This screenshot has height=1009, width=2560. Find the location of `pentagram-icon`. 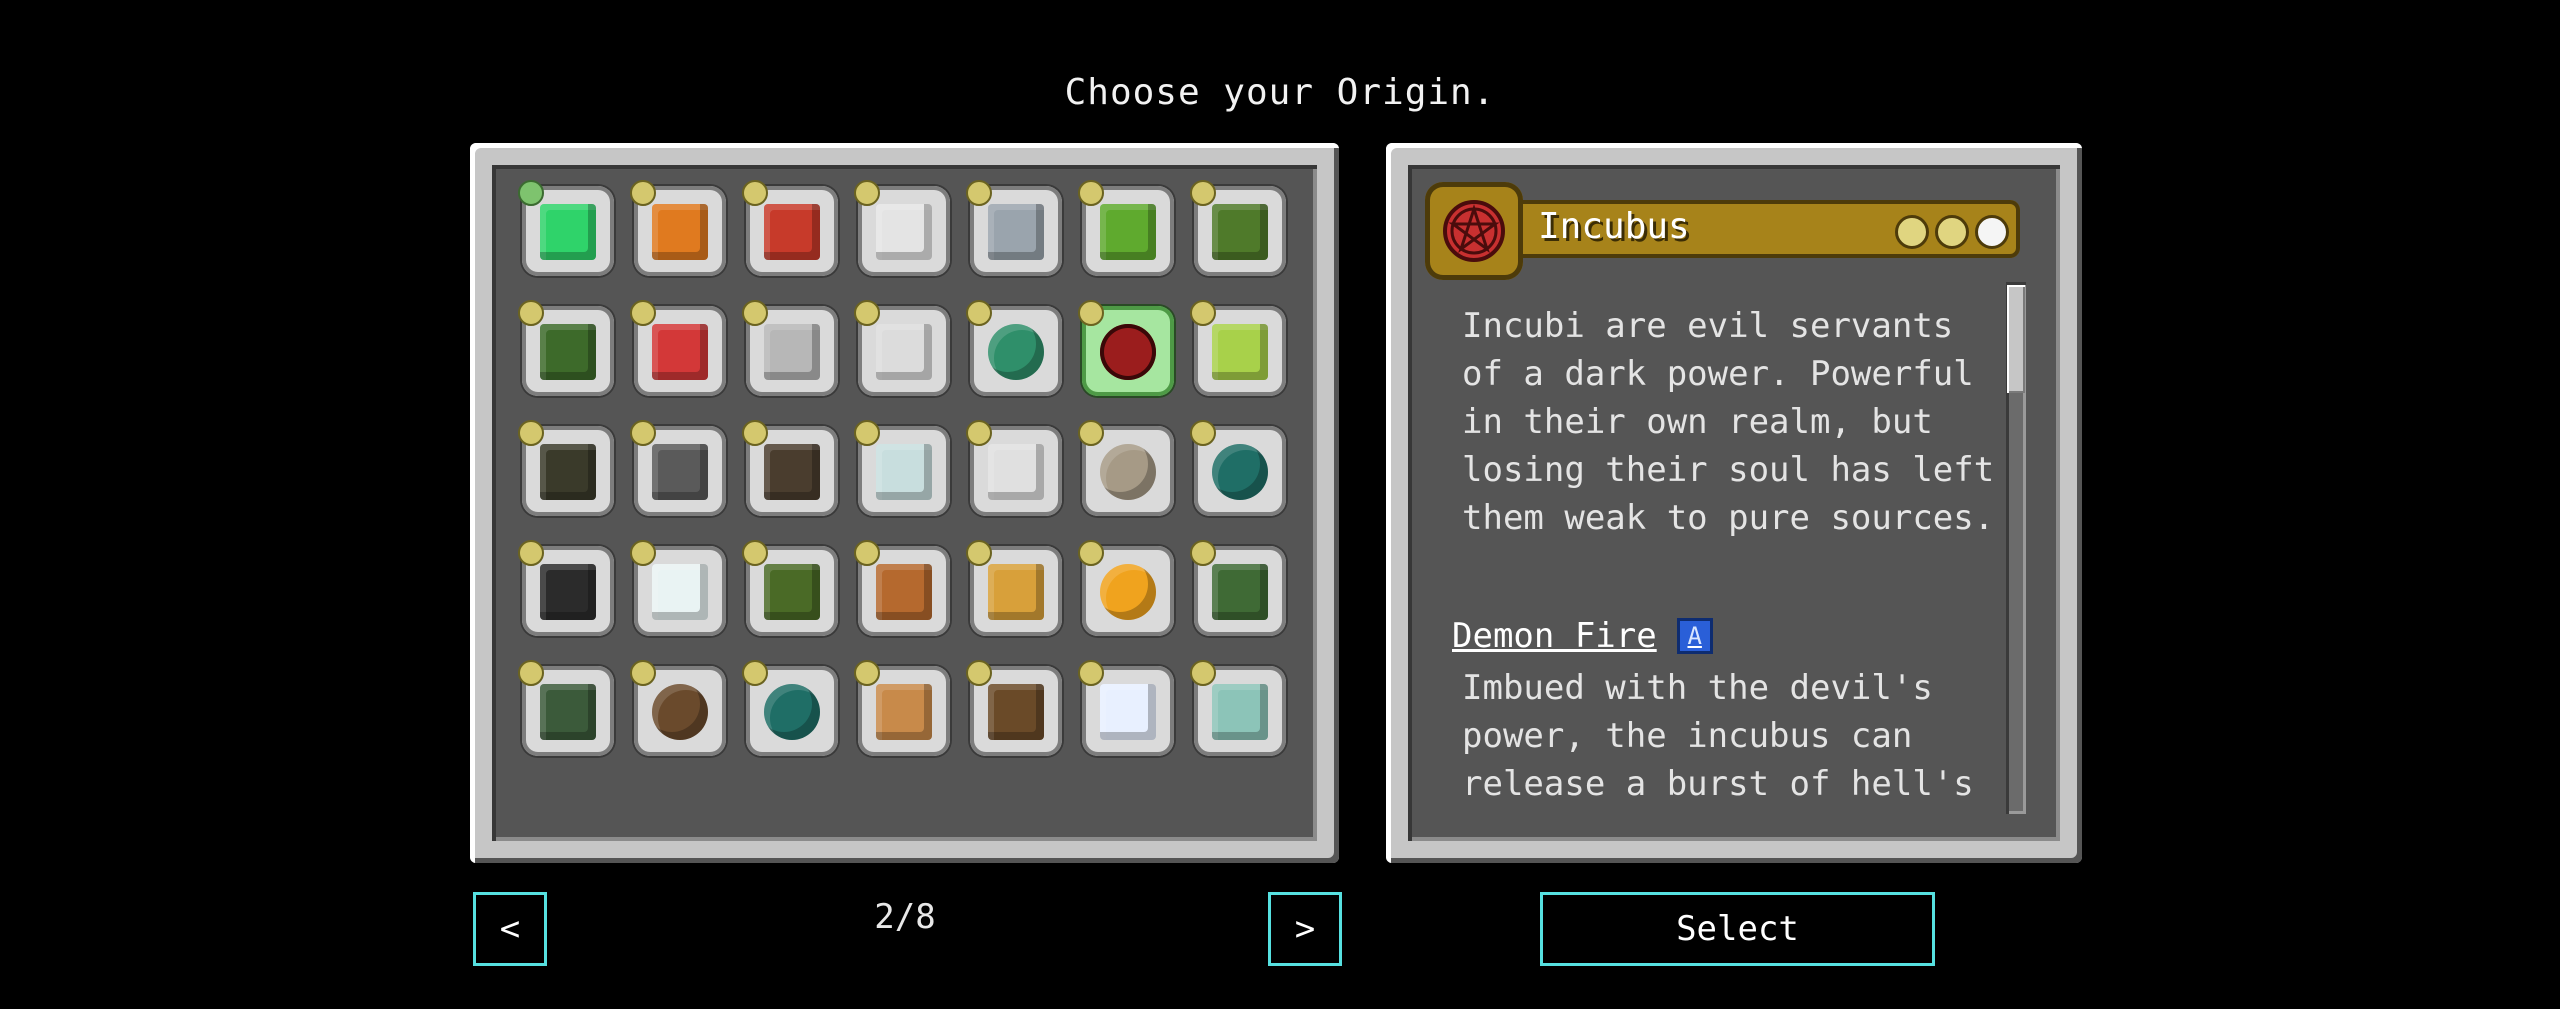

pentagram-icon is located at coordinates (1128, 352).